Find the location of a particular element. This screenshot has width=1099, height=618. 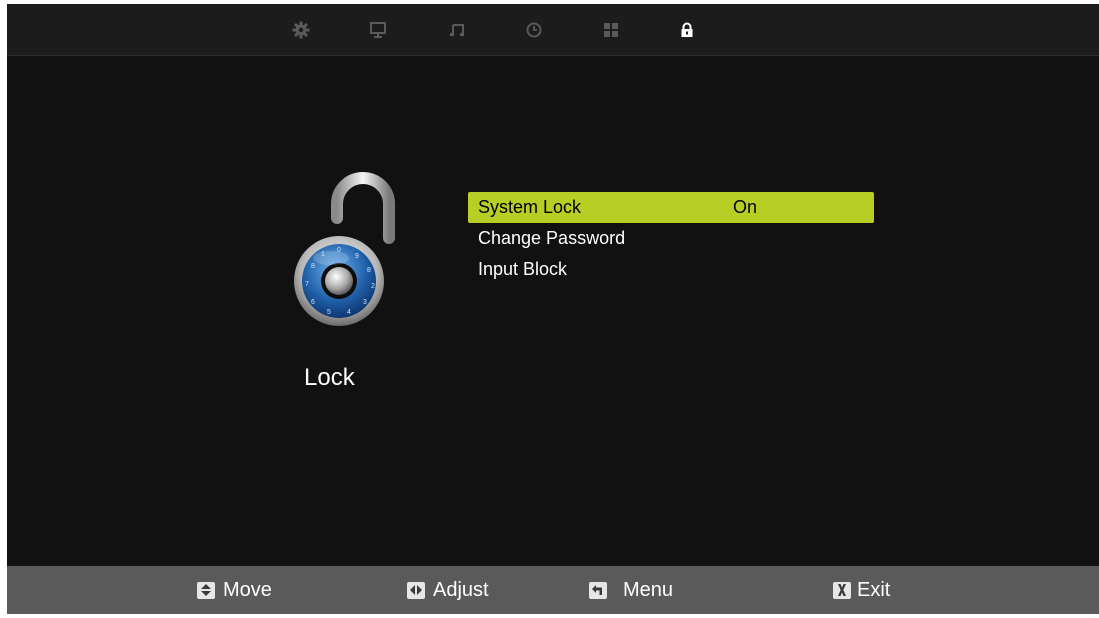

hint-adjust: Adjust is located at coordinates (448, 590).